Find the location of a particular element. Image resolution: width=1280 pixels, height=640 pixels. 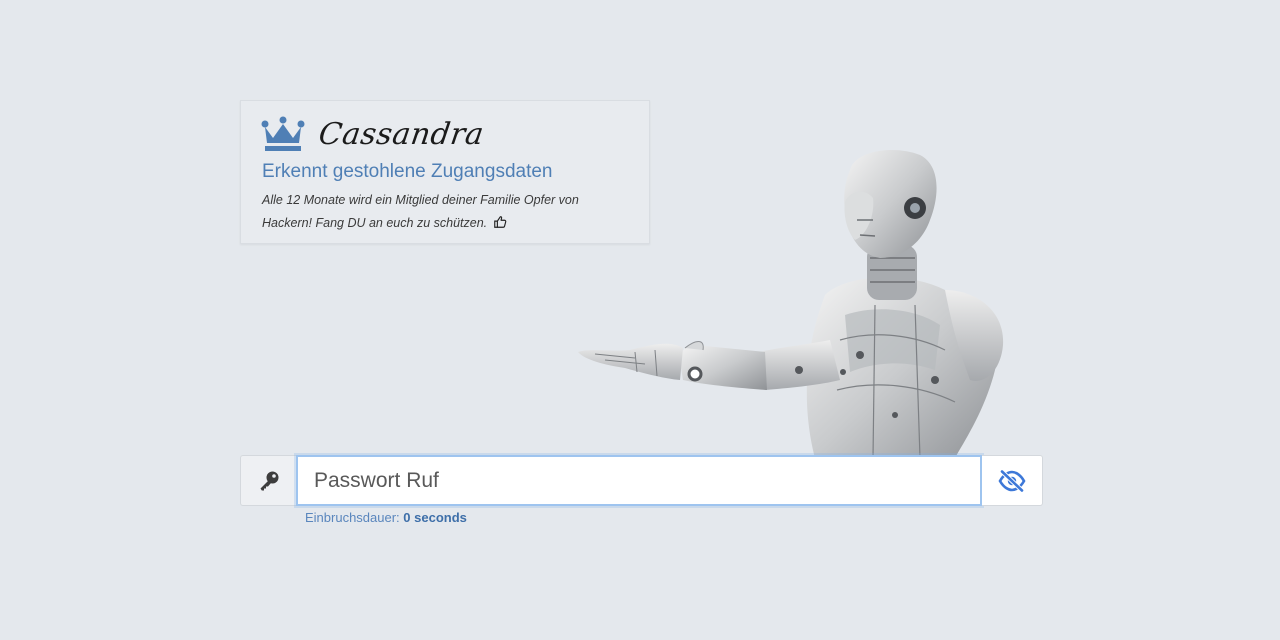

eye-slash-icon is located at coordinates (1012, 480).